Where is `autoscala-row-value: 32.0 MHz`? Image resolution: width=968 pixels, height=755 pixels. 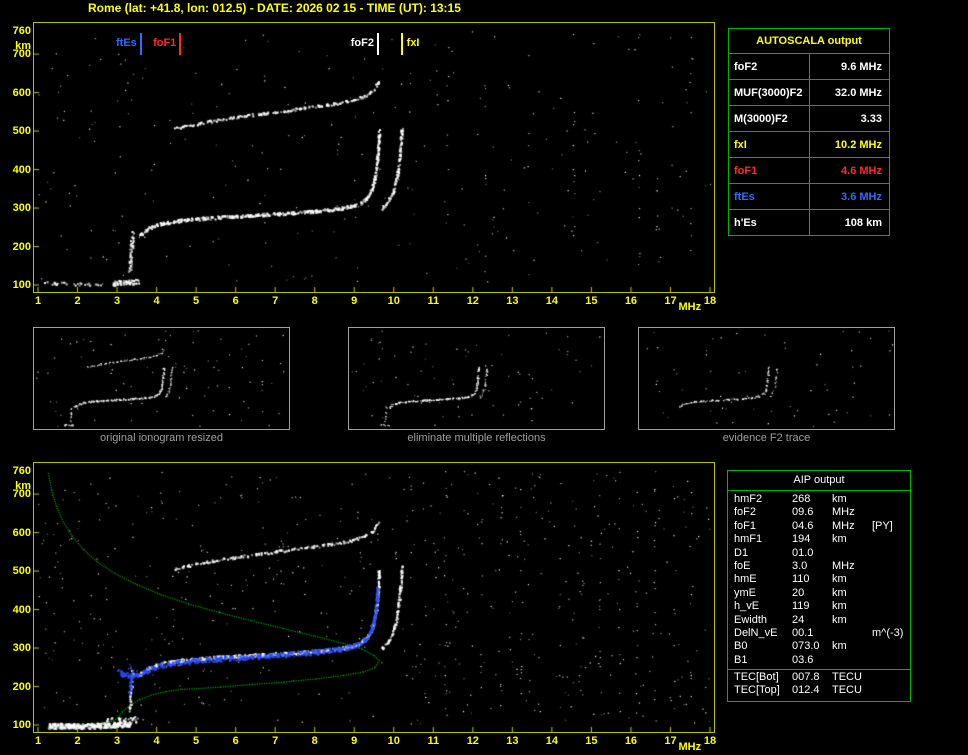 autoscala-row-value: 32.0 MHz is located at coordinates (849, 92).